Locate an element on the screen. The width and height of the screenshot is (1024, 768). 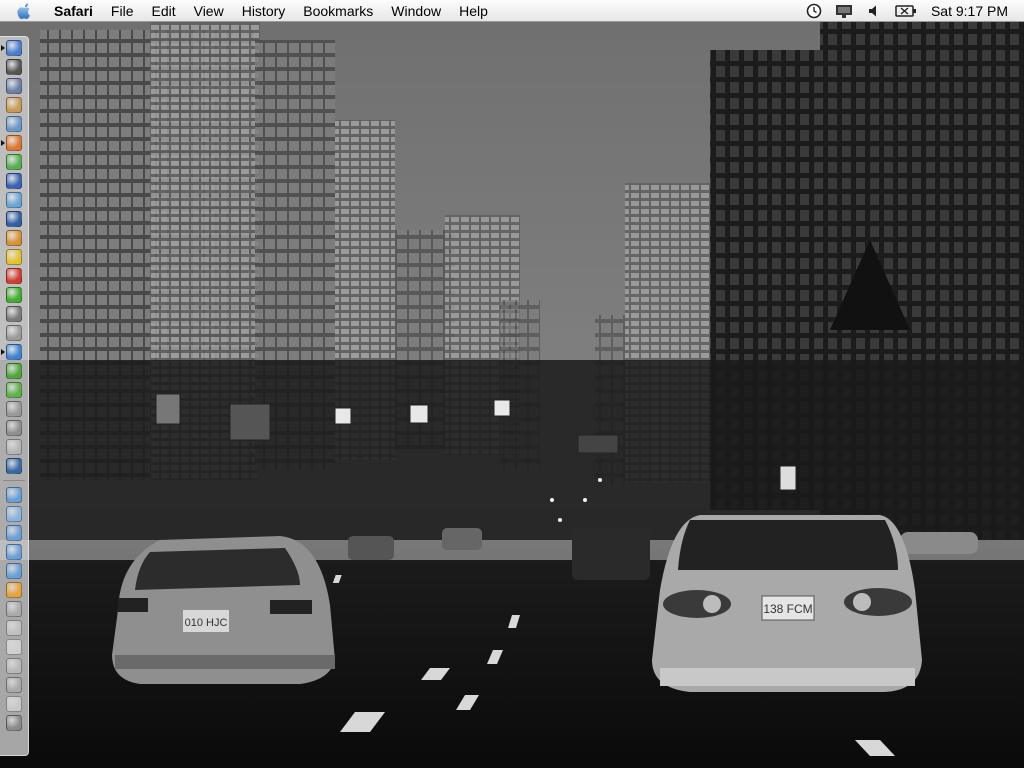
address-book-icon is located at coordinates (14, 105).